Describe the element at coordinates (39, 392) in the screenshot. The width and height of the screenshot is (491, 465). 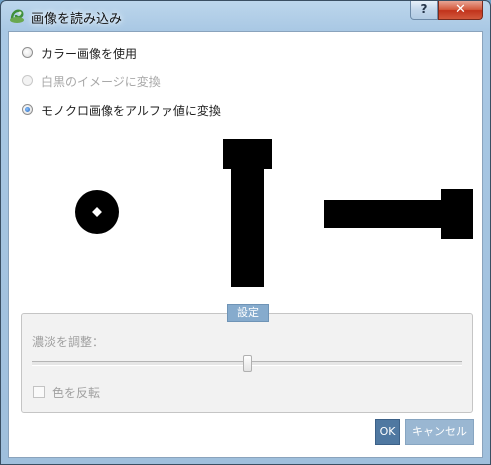
I see `invert-color-checkbox` at that location.